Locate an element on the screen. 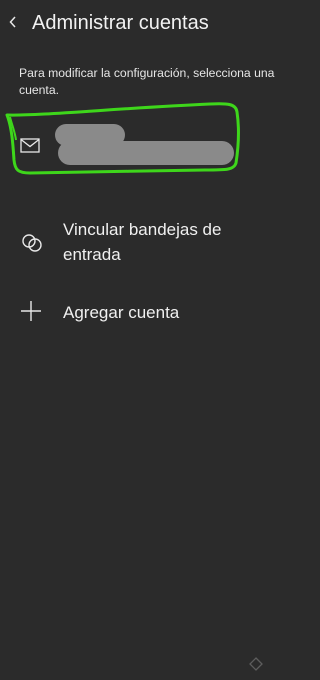 Image resolution: width=320 pixels, height=680 pixels. page-title: Administrar cuentas is located at coordinates (120, 23).